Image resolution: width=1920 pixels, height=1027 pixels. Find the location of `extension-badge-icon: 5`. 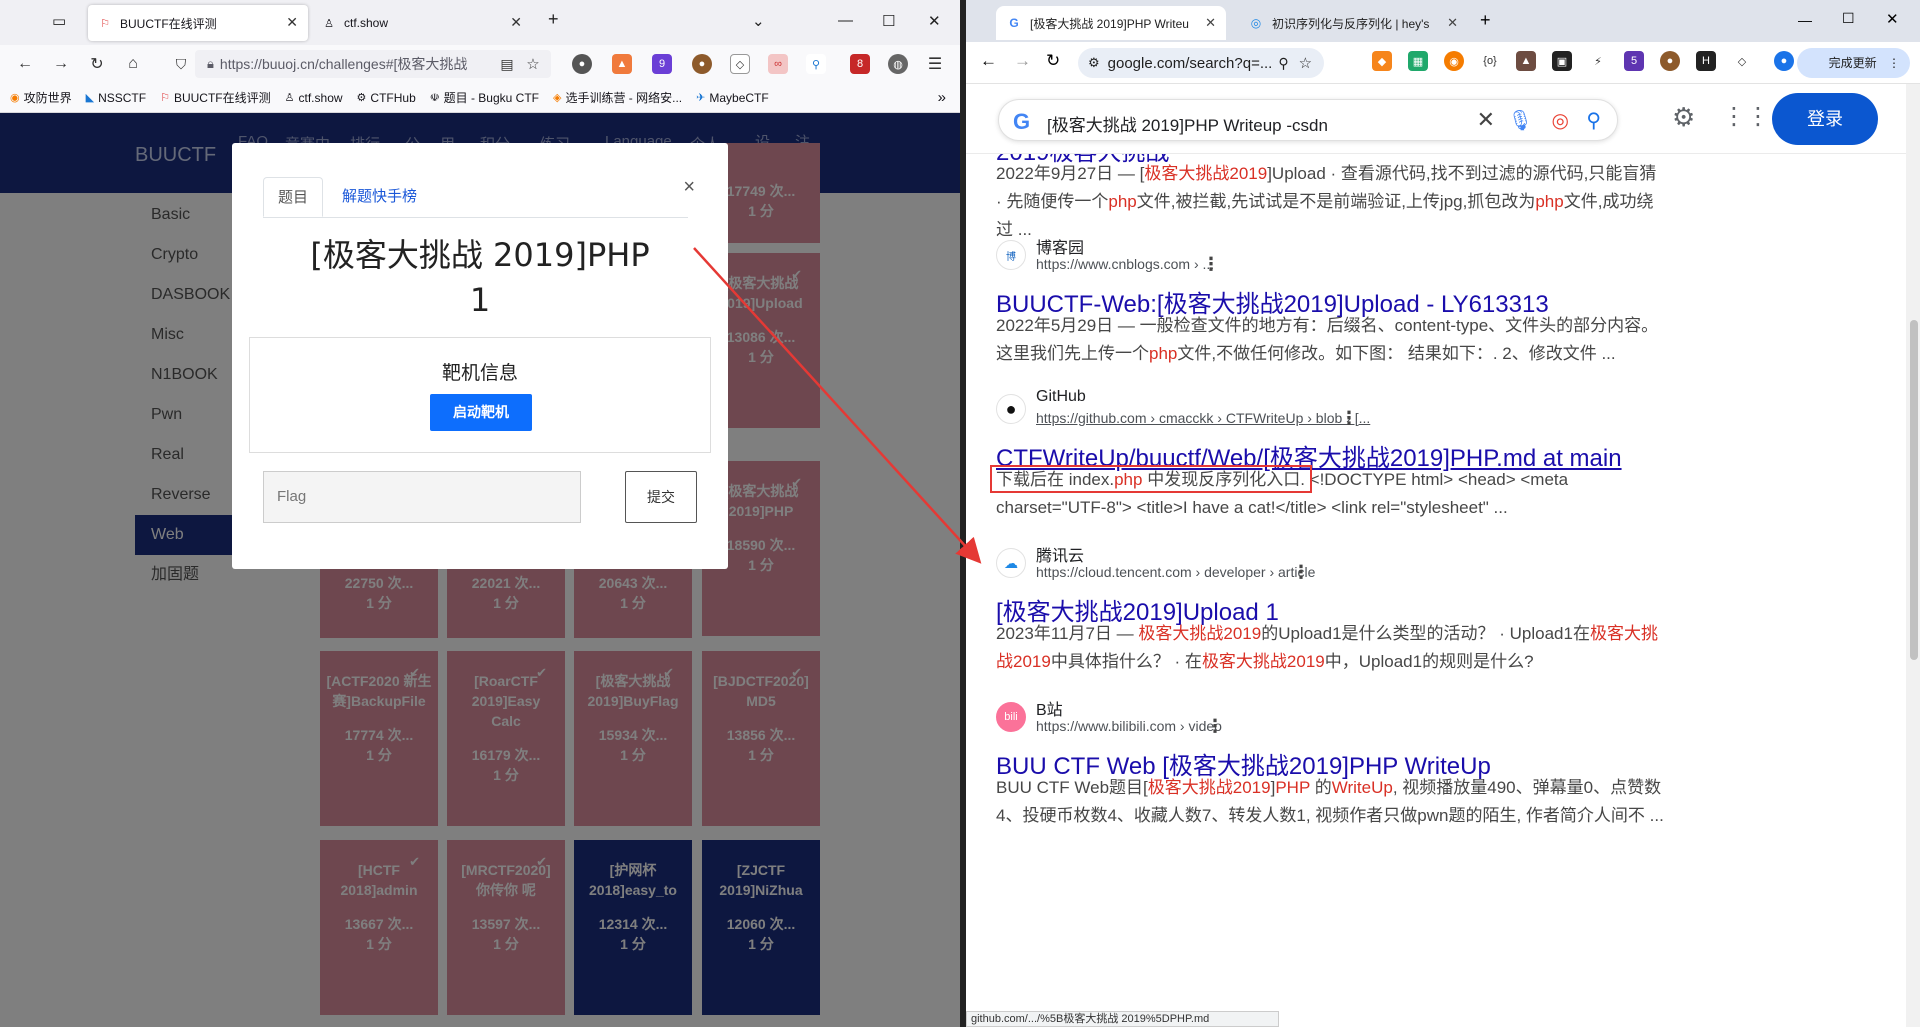

extension-badge-icon: 5 is located at coordinates (1634, 61).